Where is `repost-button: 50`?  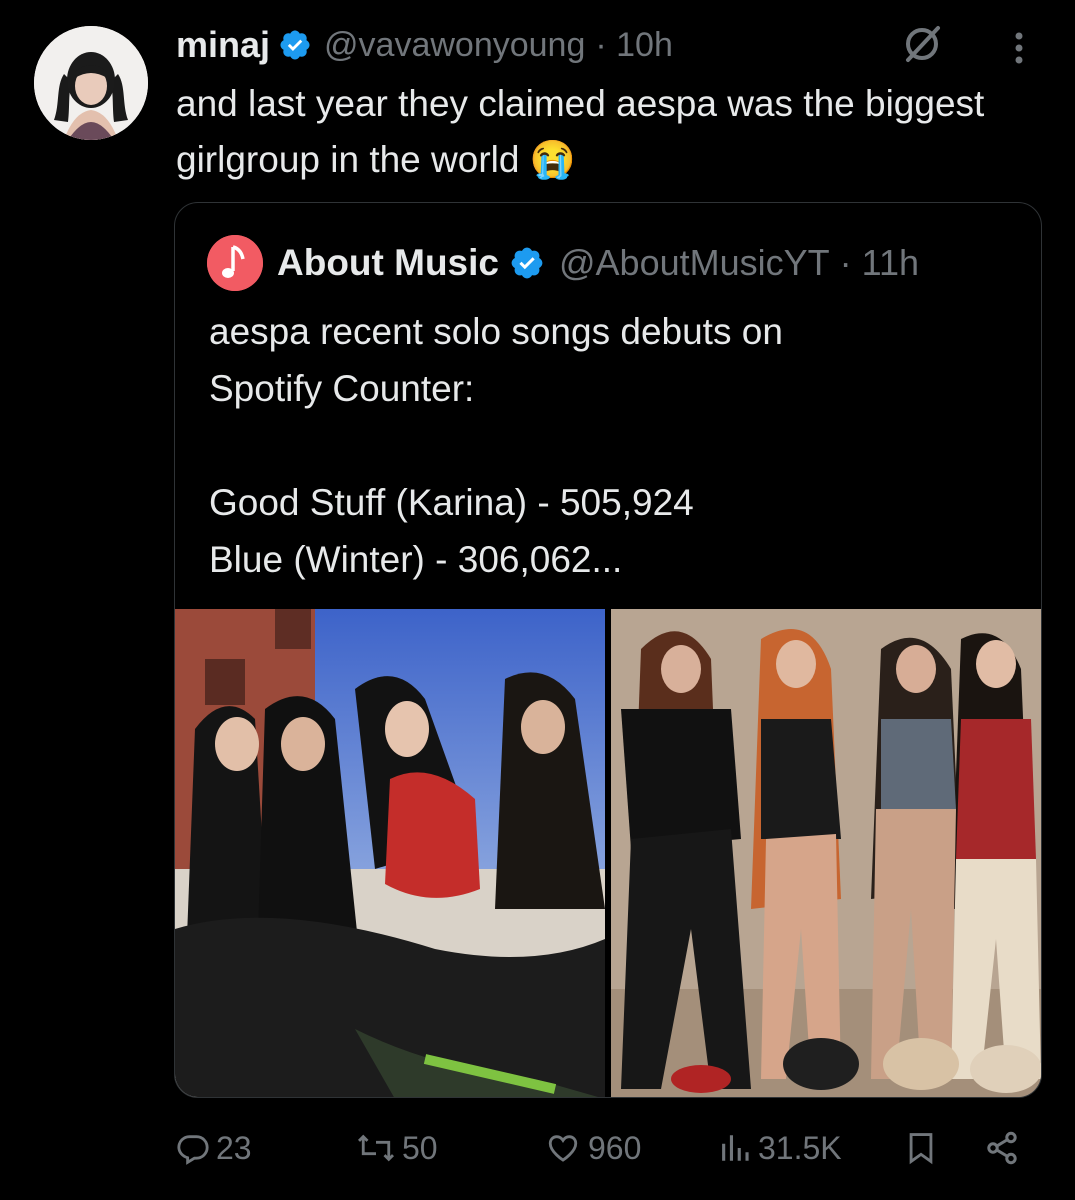
repost-button: 50 is located at coordinates (397, 1148).